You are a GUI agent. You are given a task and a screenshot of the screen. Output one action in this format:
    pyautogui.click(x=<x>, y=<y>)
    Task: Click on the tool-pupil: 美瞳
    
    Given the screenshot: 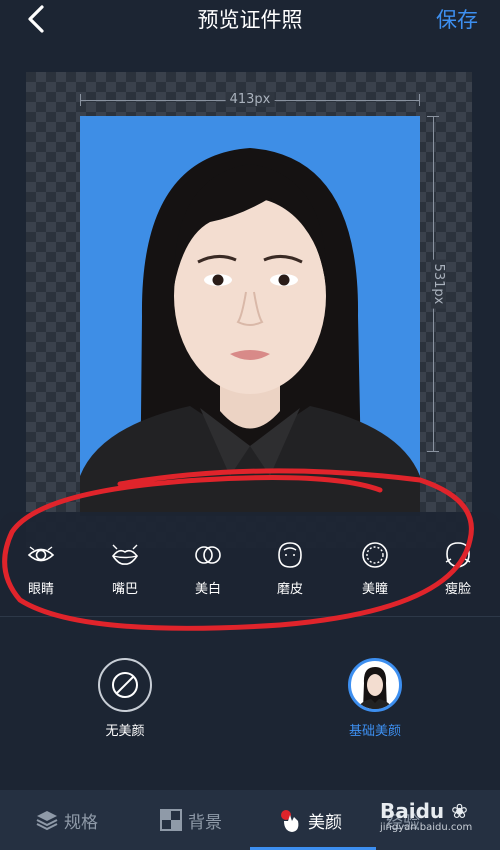 What is the action you would take?
    pyautogui.click(x=375, y=568)
    